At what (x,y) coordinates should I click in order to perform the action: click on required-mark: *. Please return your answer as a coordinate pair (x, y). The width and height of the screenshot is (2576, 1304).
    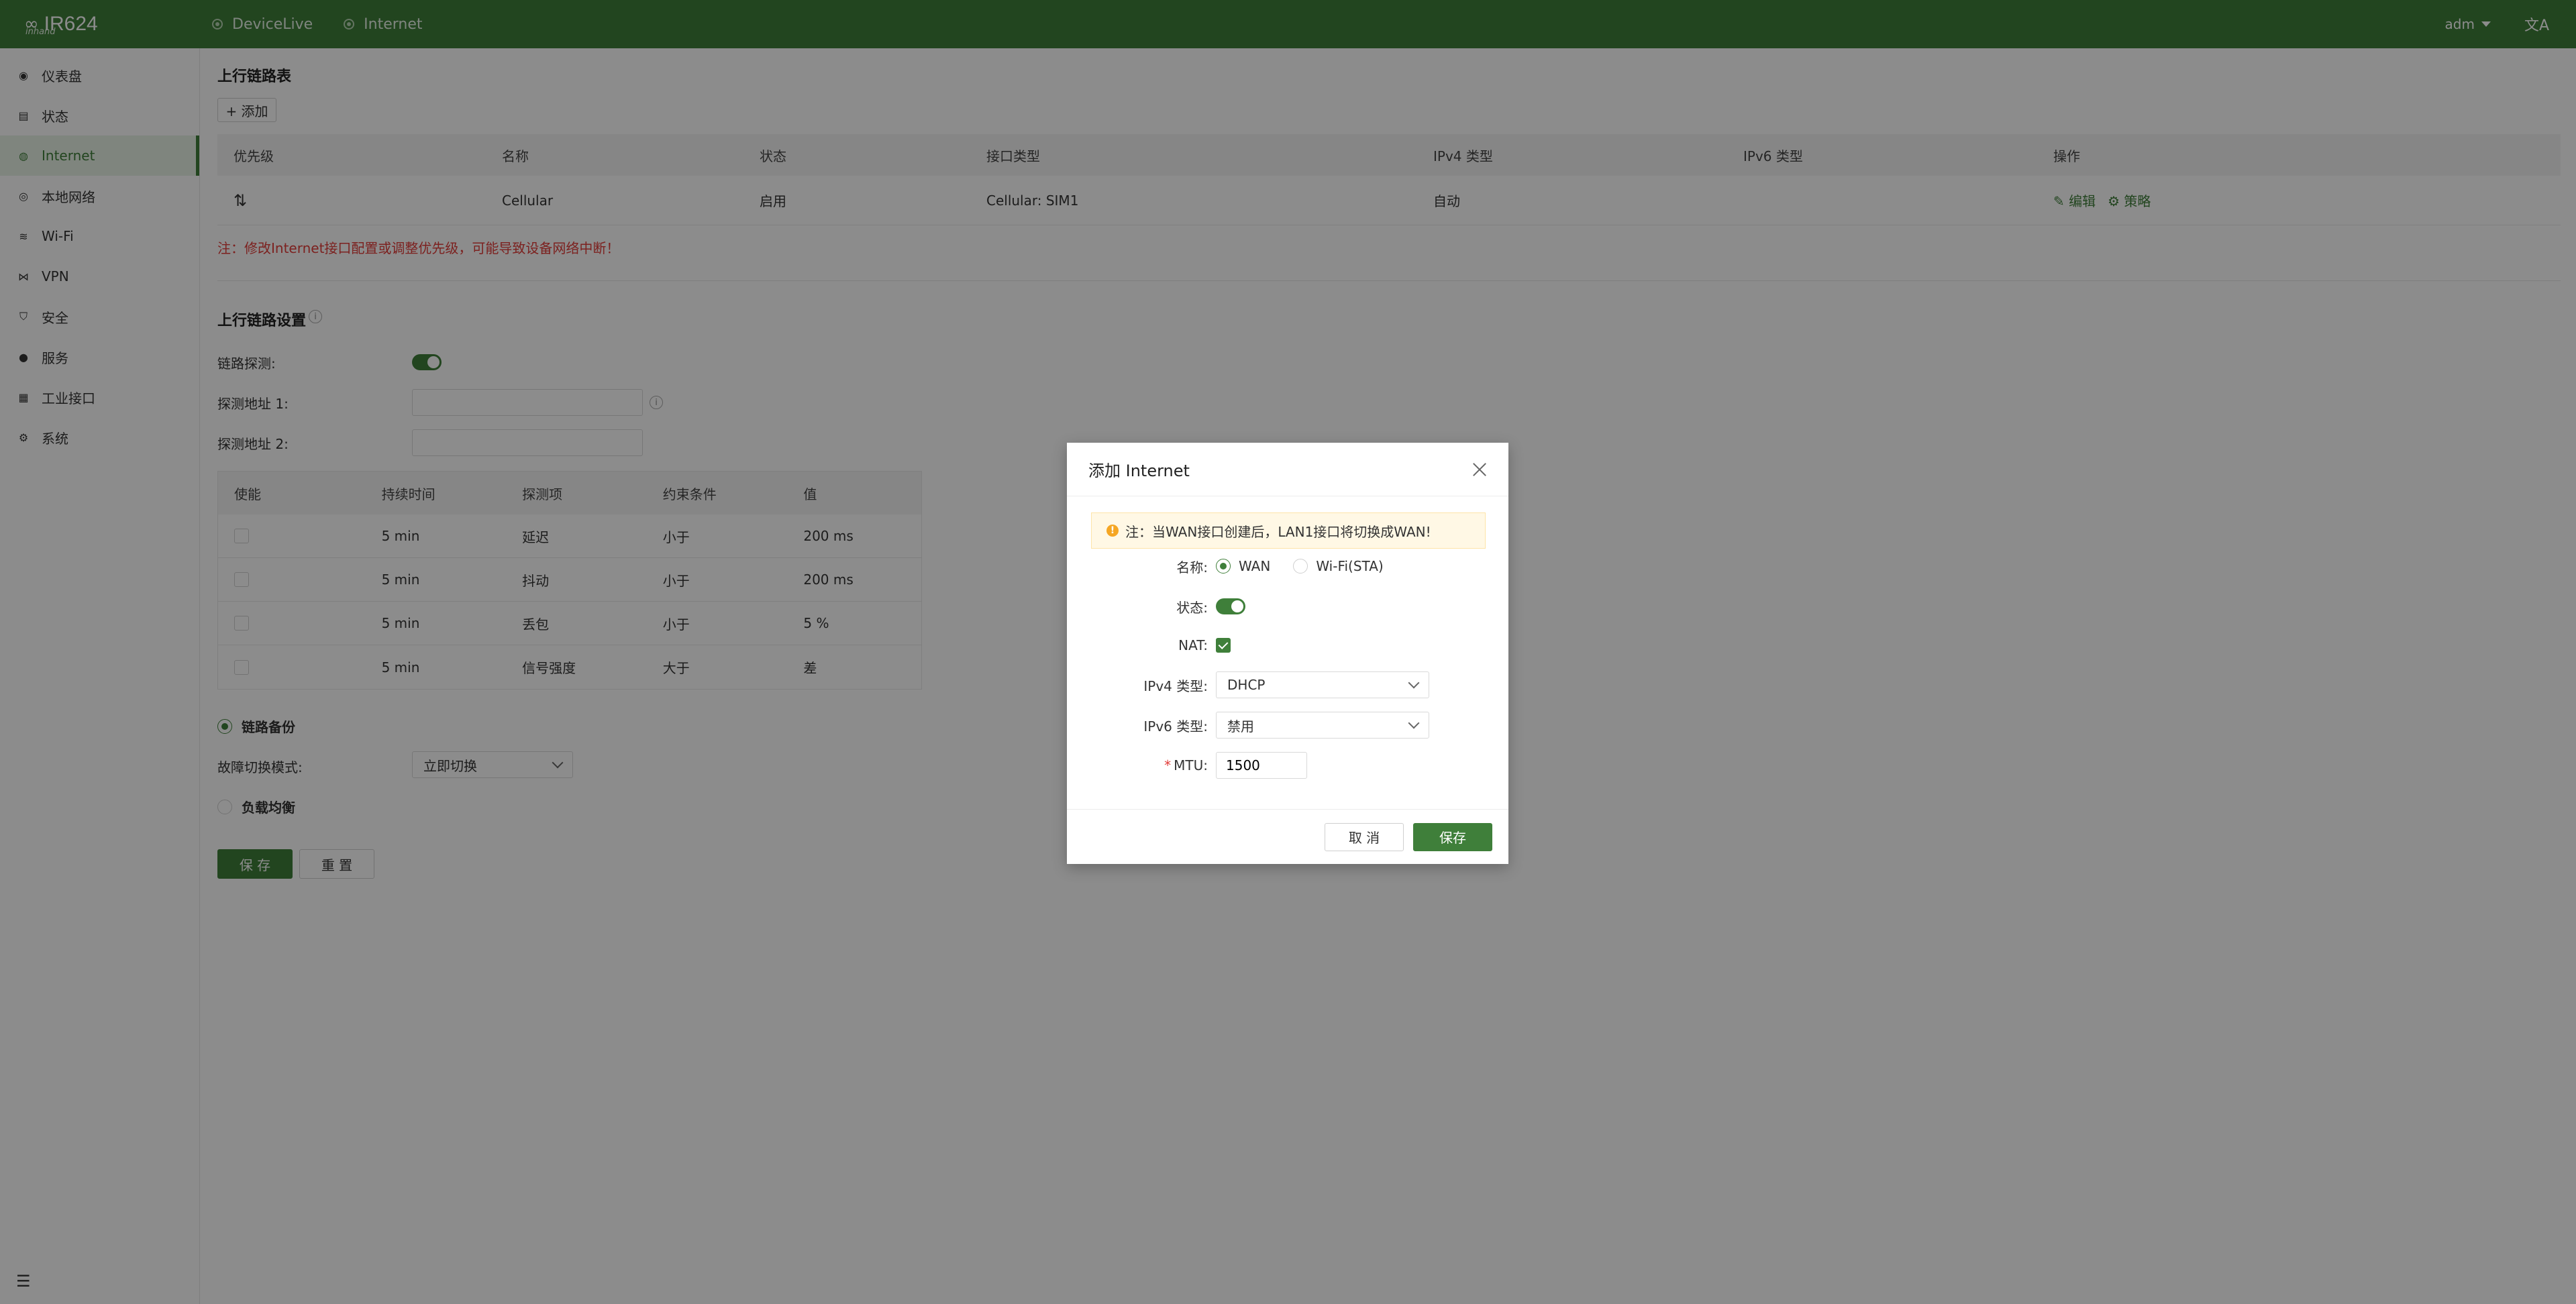
    Looking at the image, I should click on (1168, 765).